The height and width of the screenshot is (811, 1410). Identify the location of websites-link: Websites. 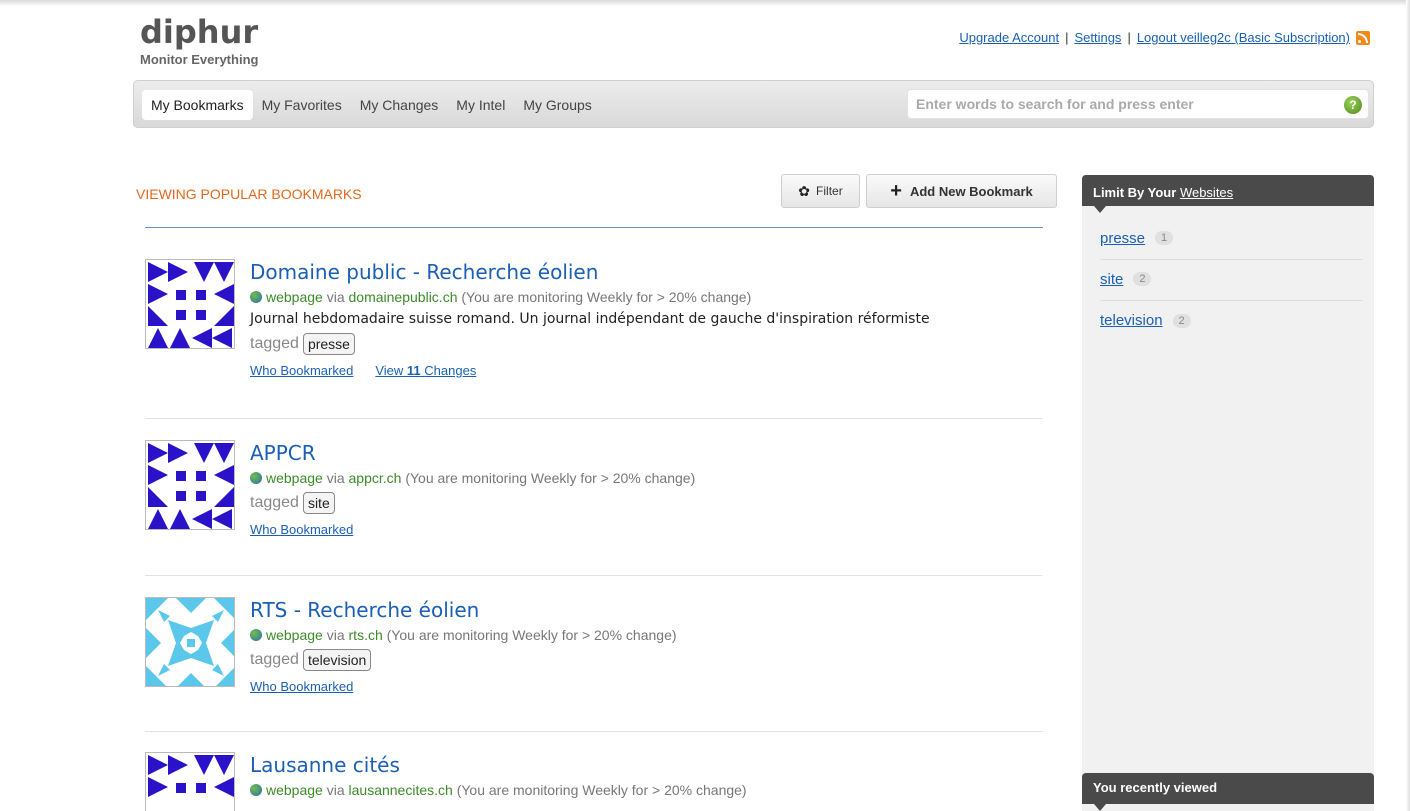
(1206, 192).